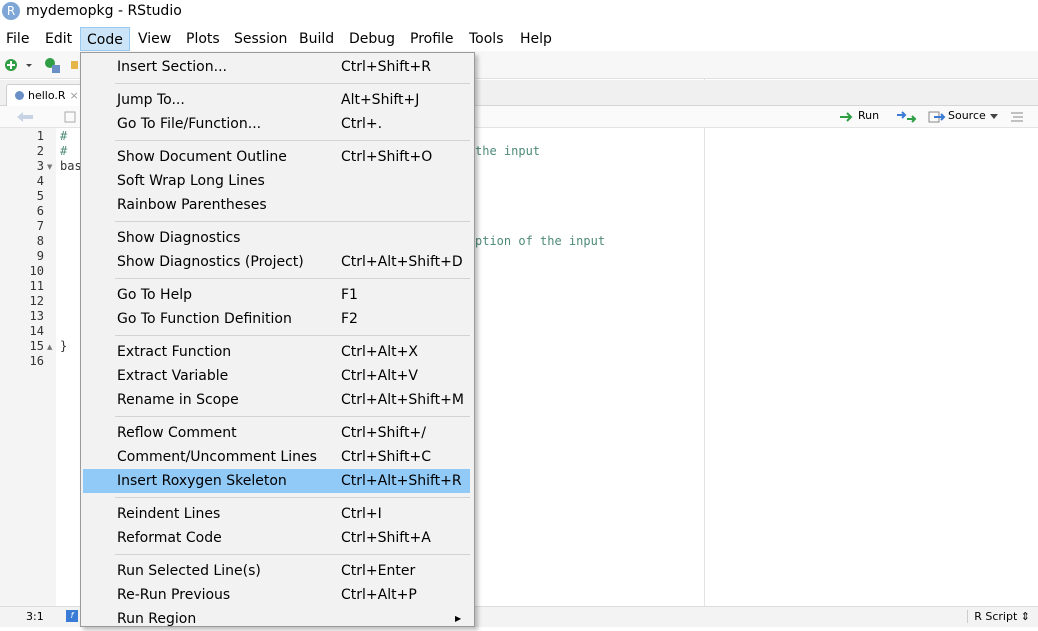  What do you see at coordinates (937, 117) in the screenshot?
I see `source-icon` at bounding box center [937, 117].